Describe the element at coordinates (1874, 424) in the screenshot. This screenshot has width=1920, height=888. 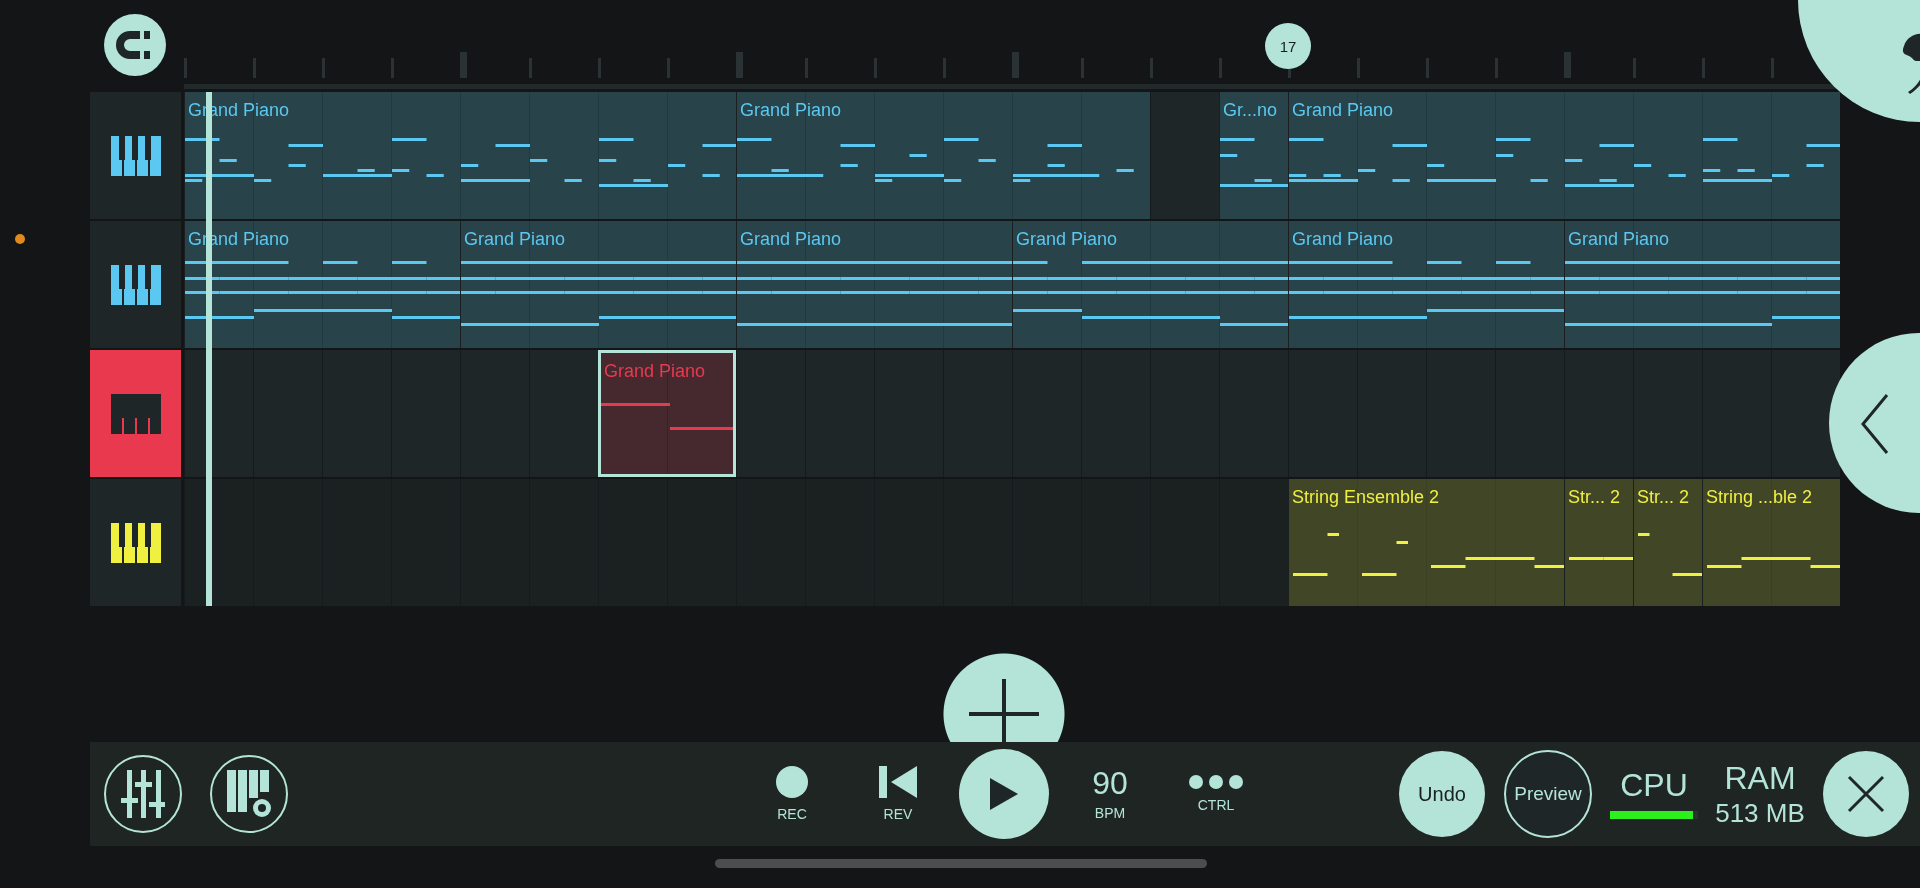
I see `chevron-left-icon` at that location.